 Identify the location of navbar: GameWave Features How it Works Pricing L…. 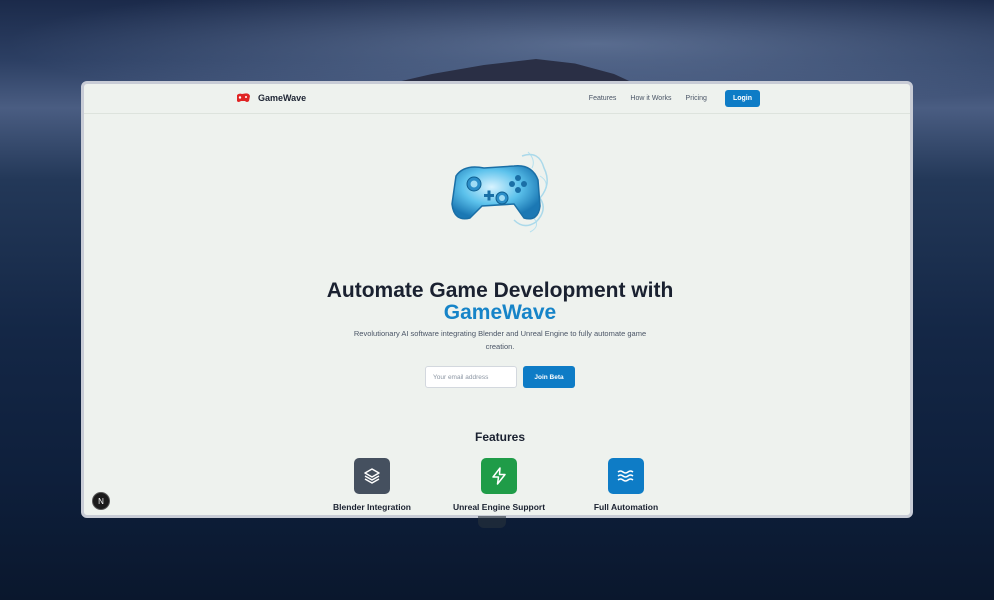
(497, 99).